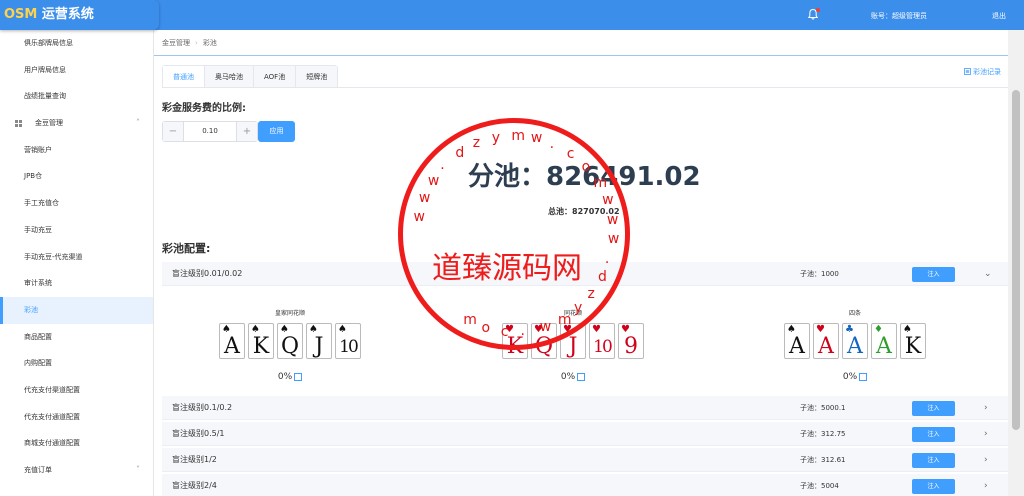 The image size is (1024, 496). Describe the element at coordinates (544, 341) in the screenshot. I see `playing-card: ♥ Q` at that location.